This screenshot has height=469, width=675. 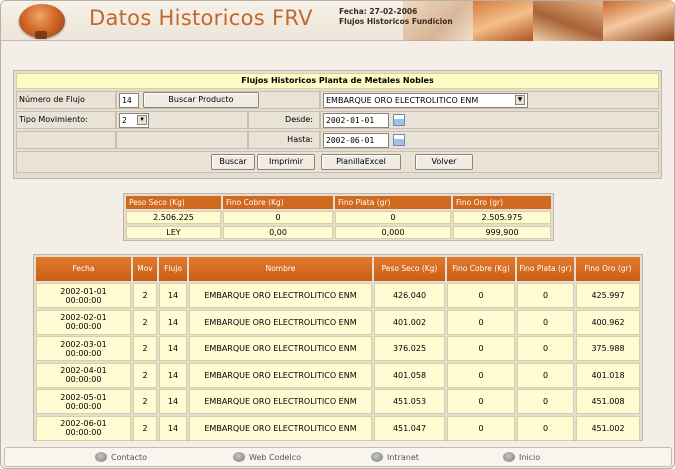 I want to click on fino-oro-cell: 425.997, so click(x=608, y=295).